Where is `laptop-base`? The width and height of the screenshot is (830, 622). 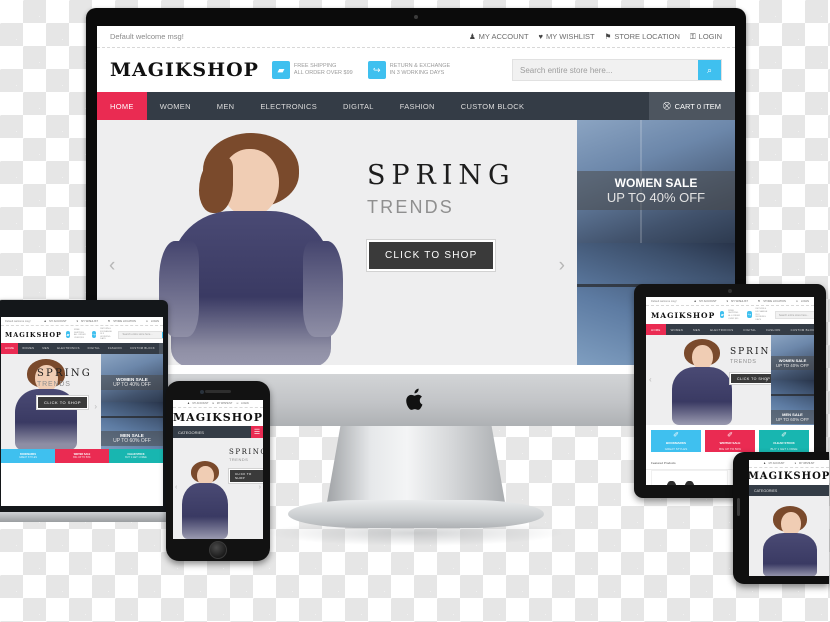 laptop-base is located at coordinates (89, 517).